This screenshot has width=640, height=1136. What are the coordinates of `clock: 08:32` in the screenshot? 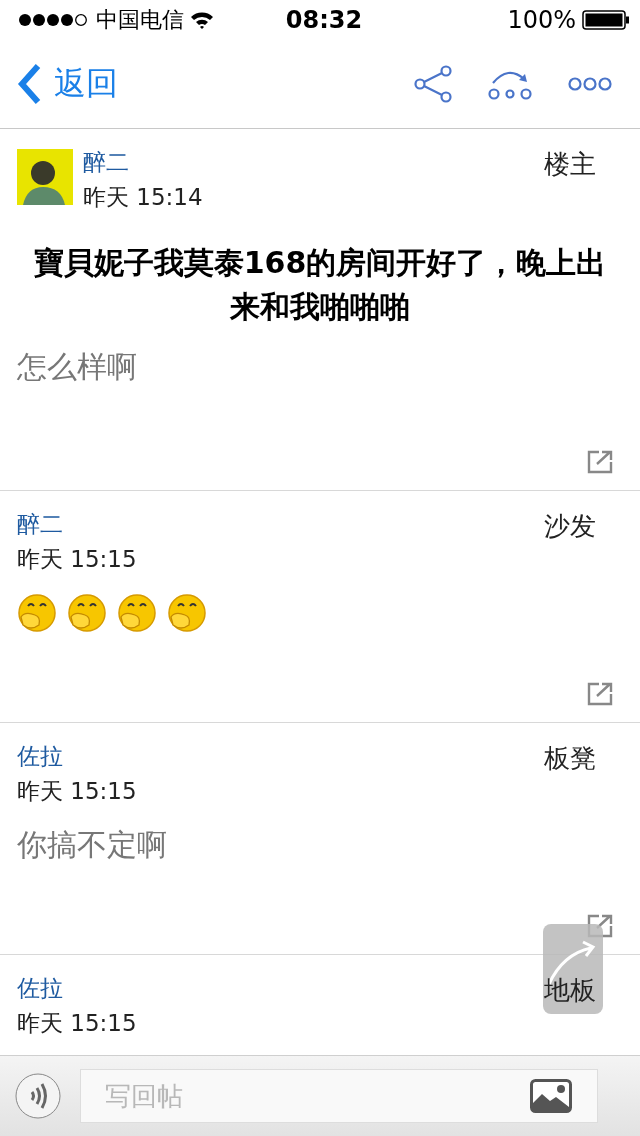 It's located at (324, 20).